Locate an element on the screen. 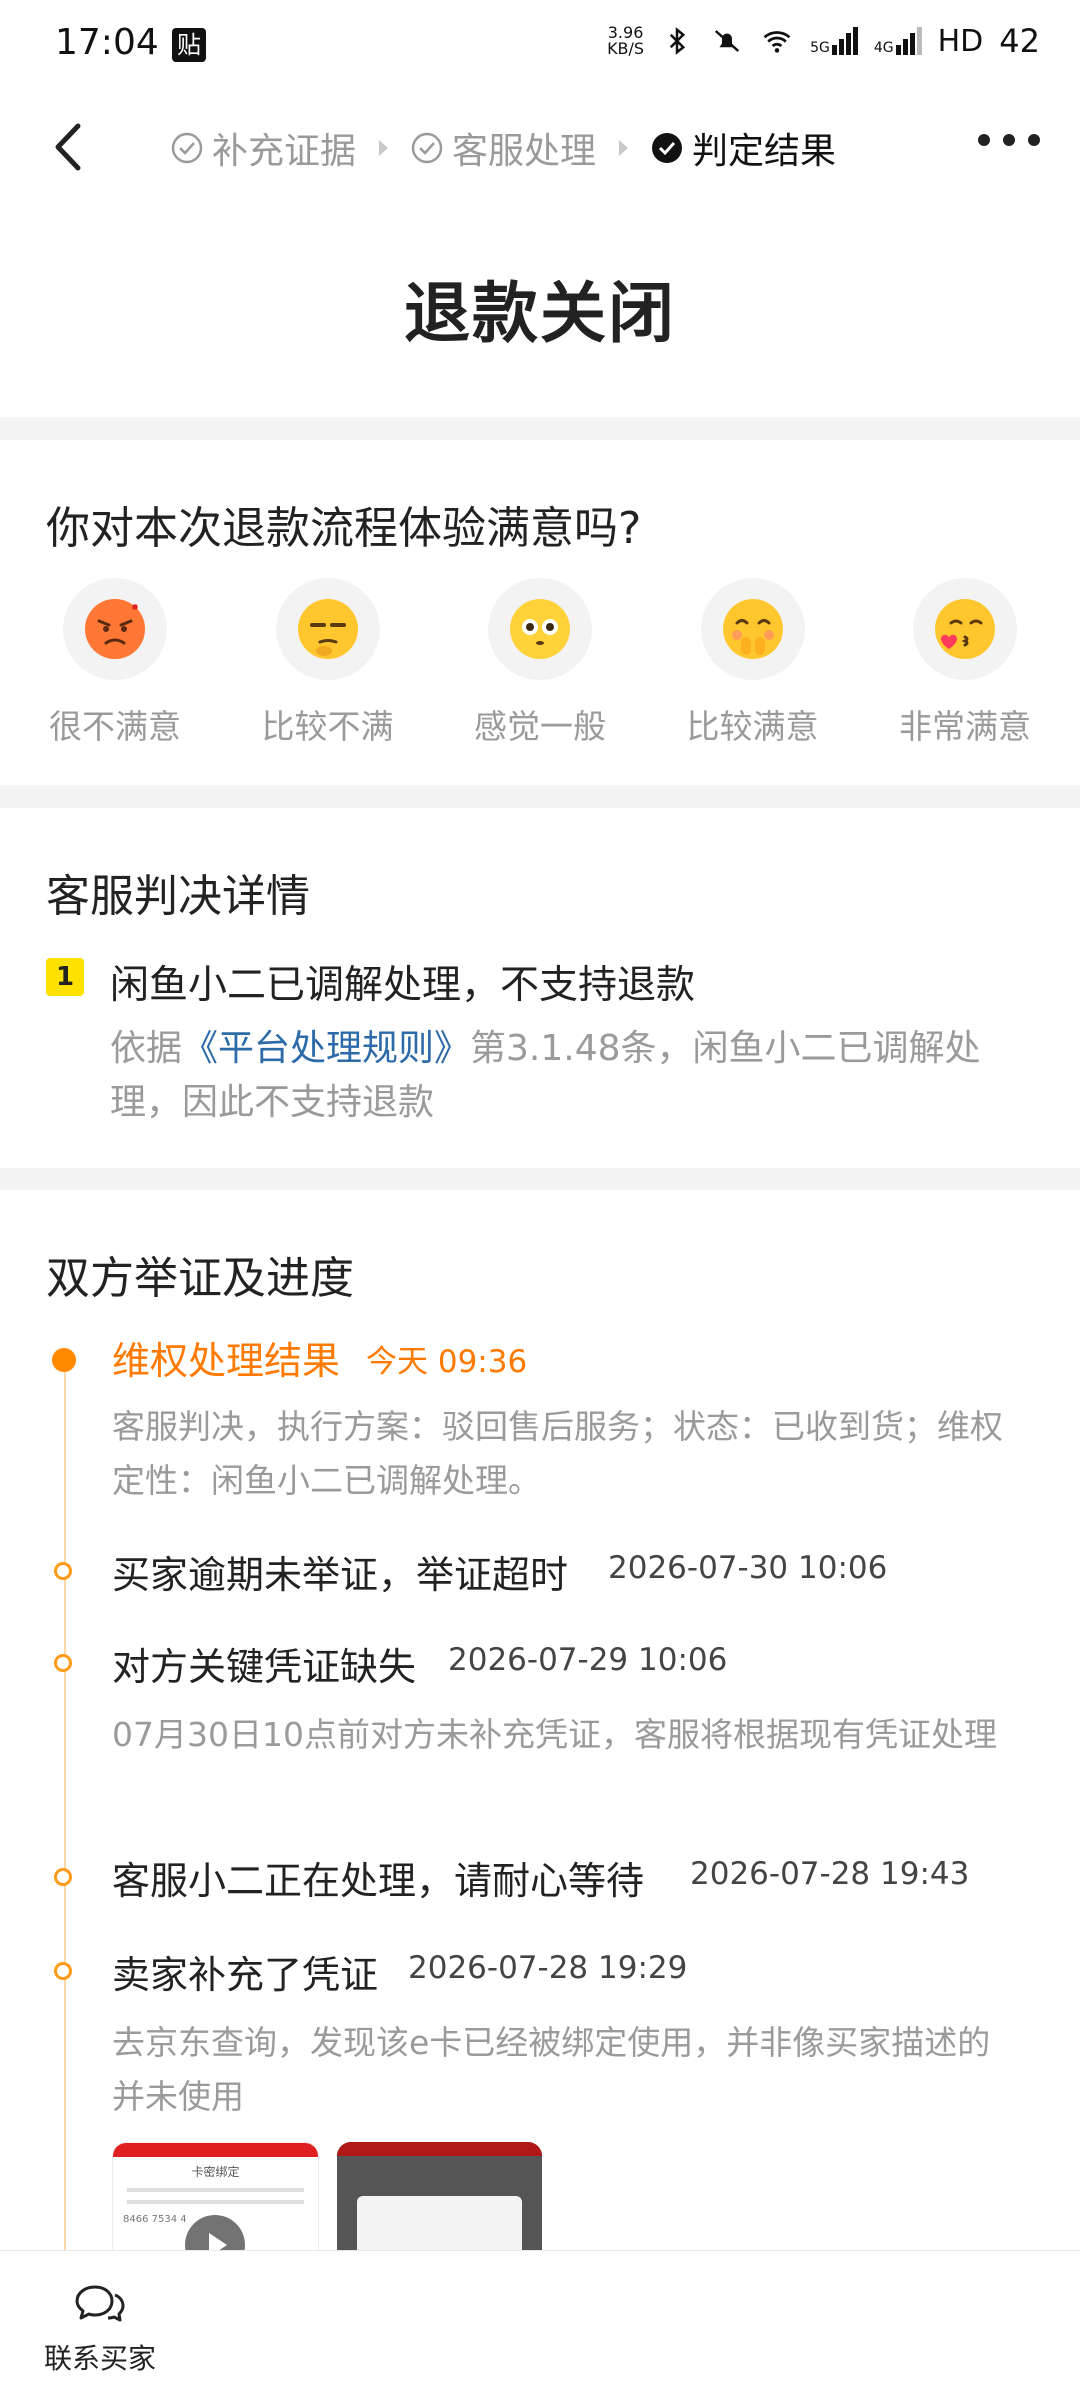  verdict-description: 依据《平台处理规则》第3.1.48条，闲鱼小二已调解处理，因此不支持退款 is located at coordinates (545, 1075).